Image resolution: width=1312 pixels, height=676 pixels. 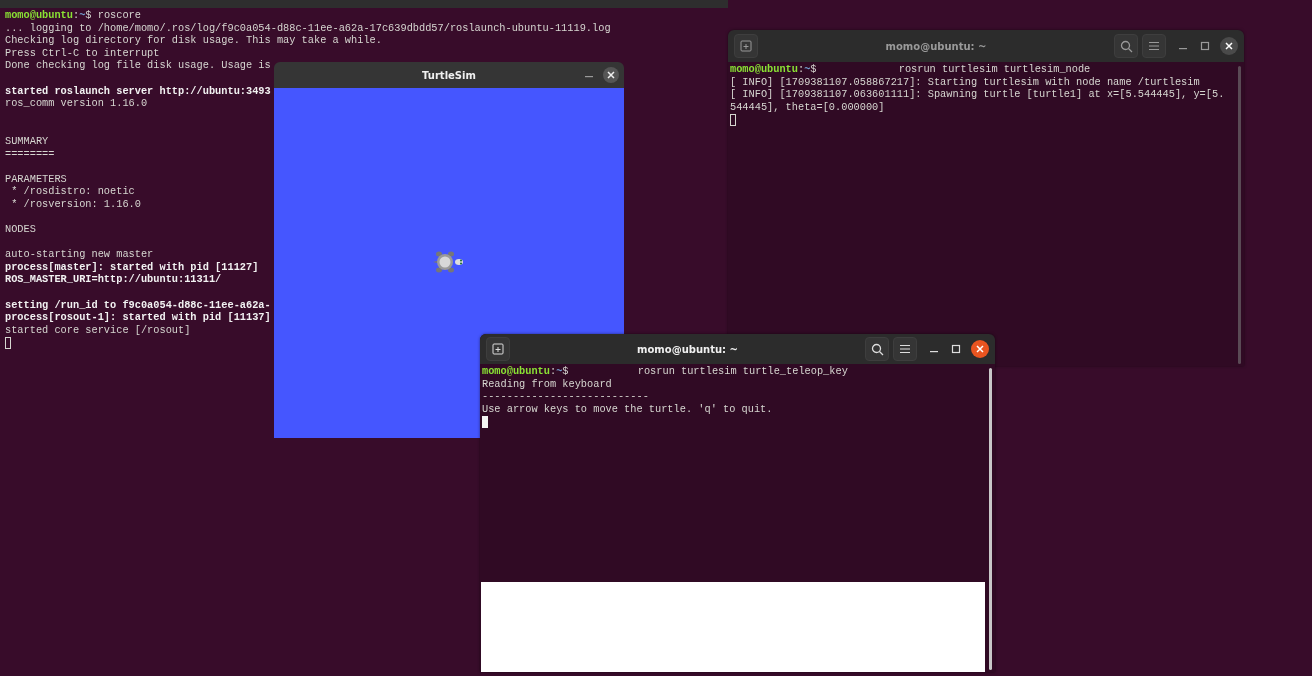 What do you see at coordinates (977, 94) in the screenshot?
I see `output-text: [ INFO] [1709381107.063601111]: Spawning turtle [turtle1] at x=[5.544445], y=[5.` at bounding box center [977, 94].